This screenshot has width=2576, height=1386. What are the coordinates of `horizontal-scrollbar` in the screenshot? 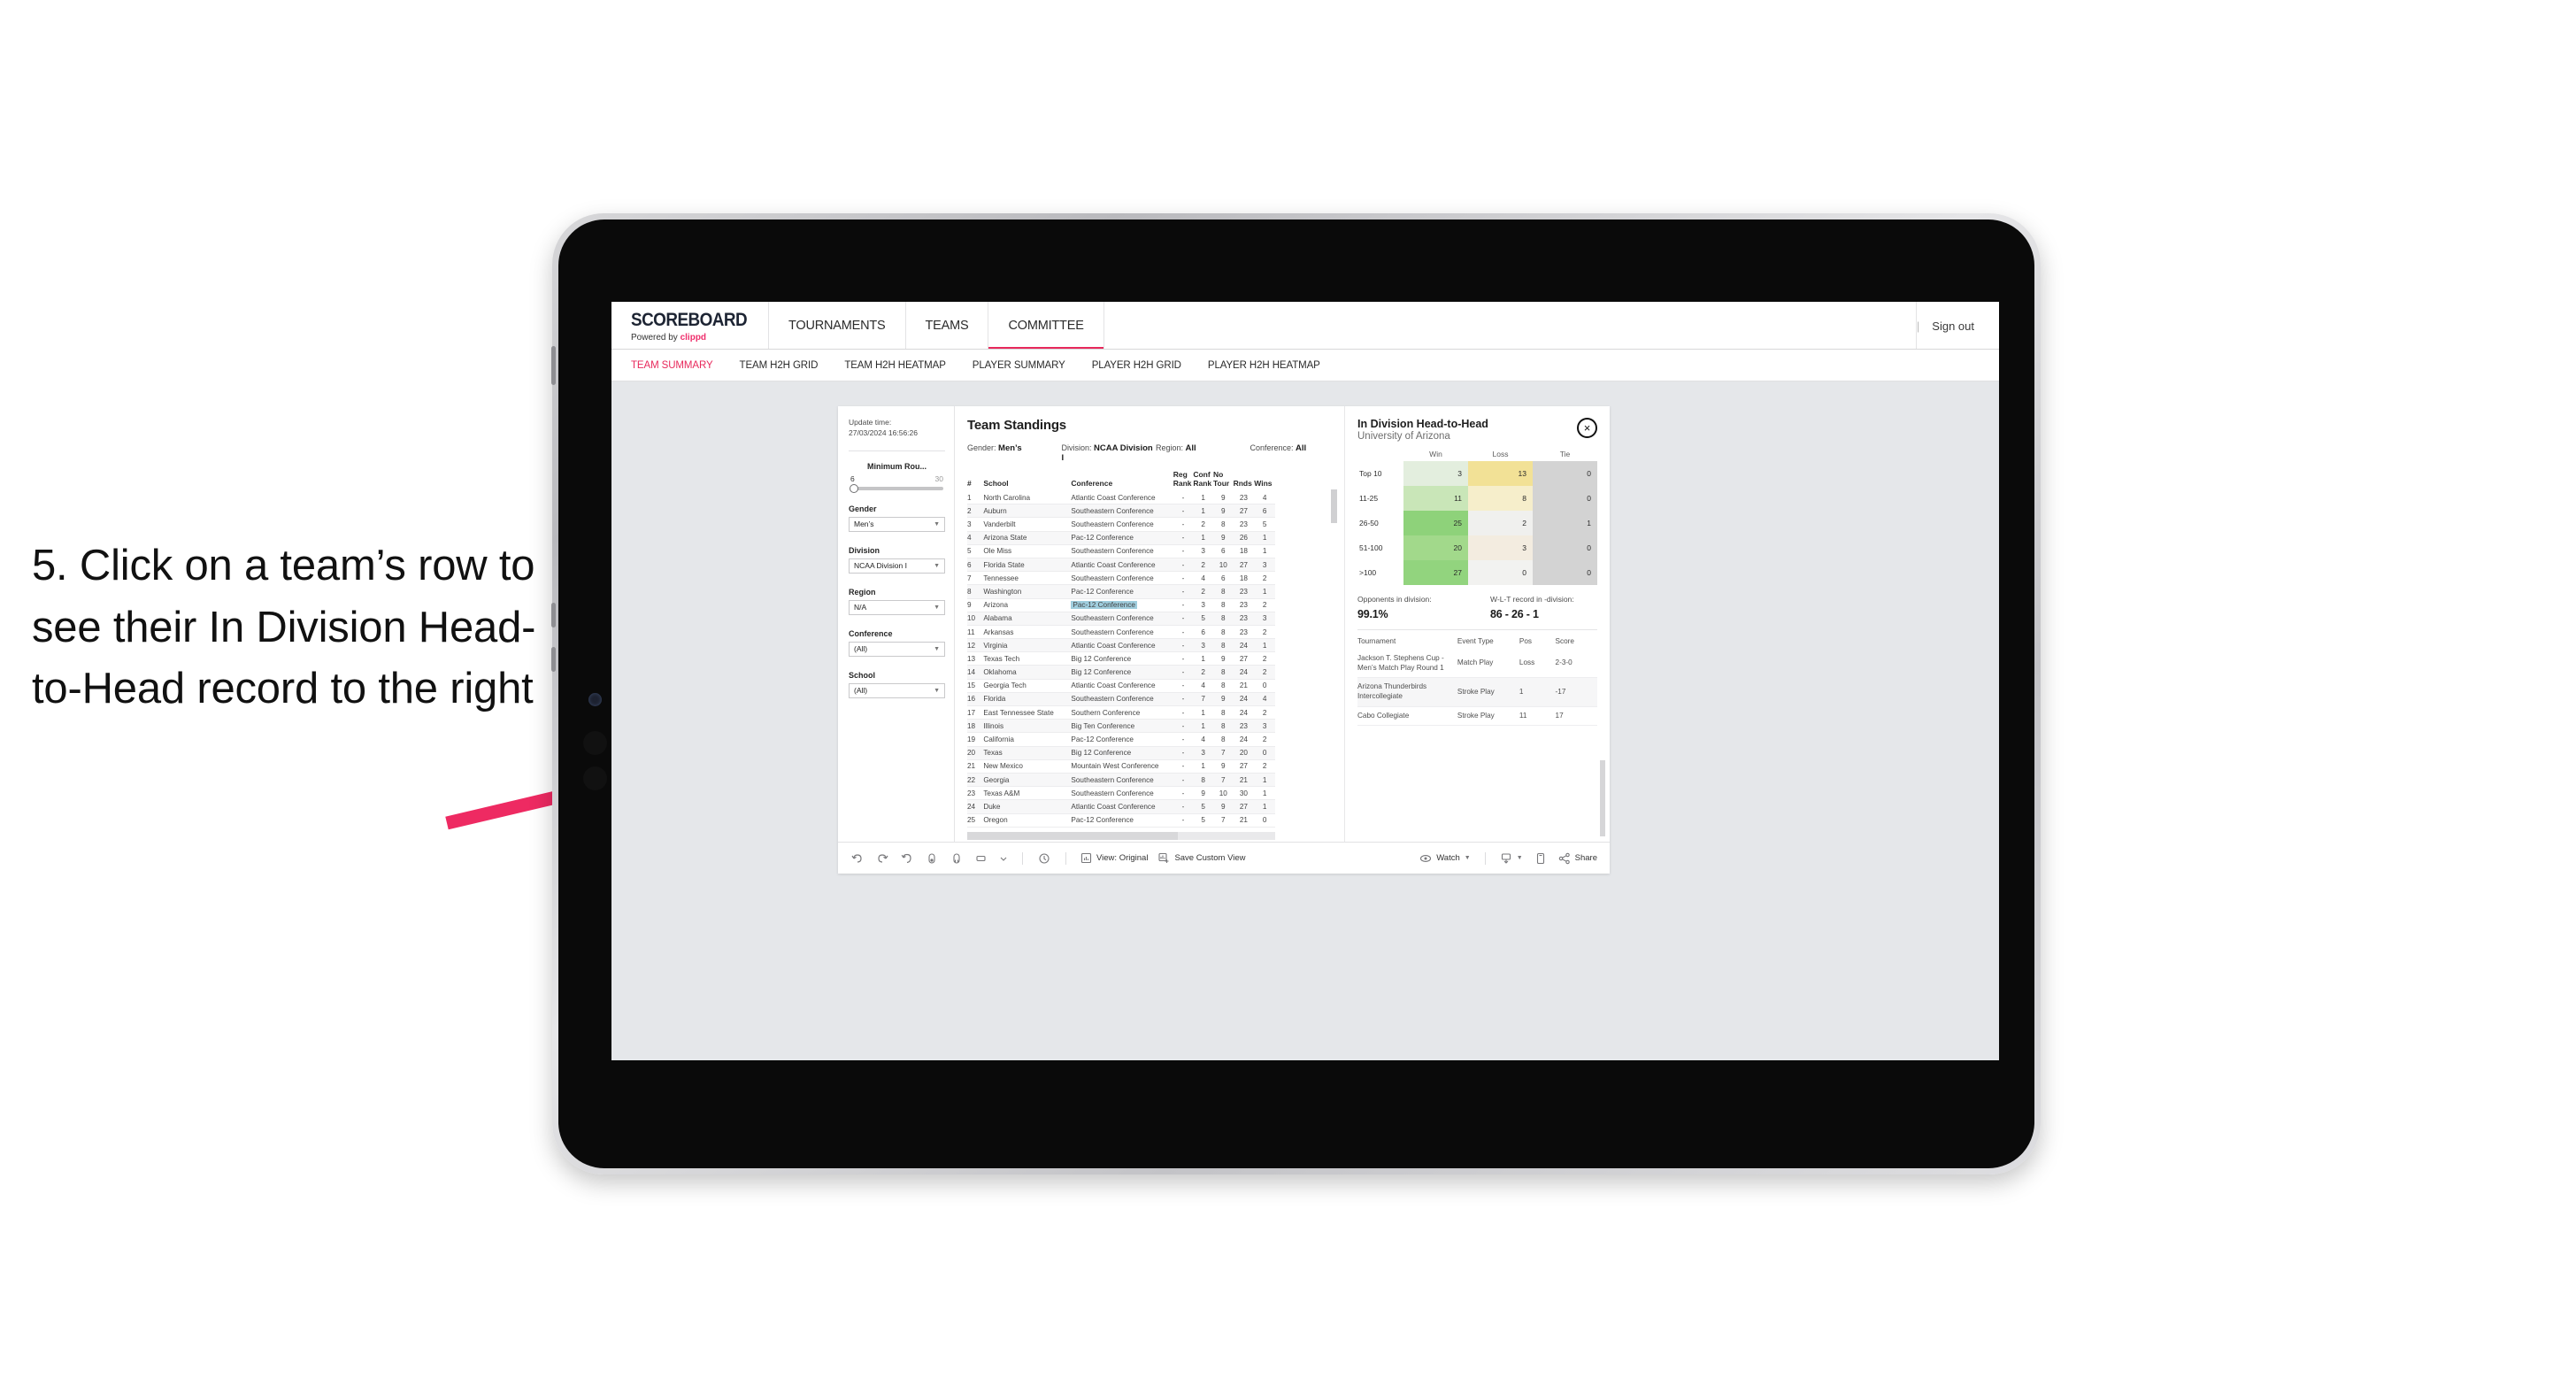 It's located at (1121, 836).